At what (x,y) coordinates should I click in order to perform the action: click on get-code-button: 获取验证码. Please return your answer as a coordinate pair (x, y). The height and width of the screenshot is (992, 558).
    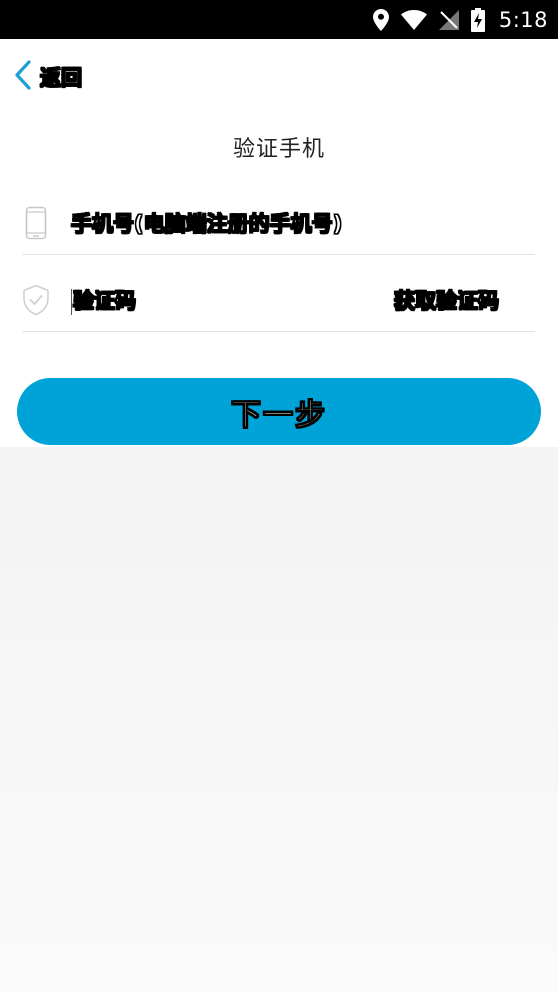
    Looking at the image, I should click on (447, 300).